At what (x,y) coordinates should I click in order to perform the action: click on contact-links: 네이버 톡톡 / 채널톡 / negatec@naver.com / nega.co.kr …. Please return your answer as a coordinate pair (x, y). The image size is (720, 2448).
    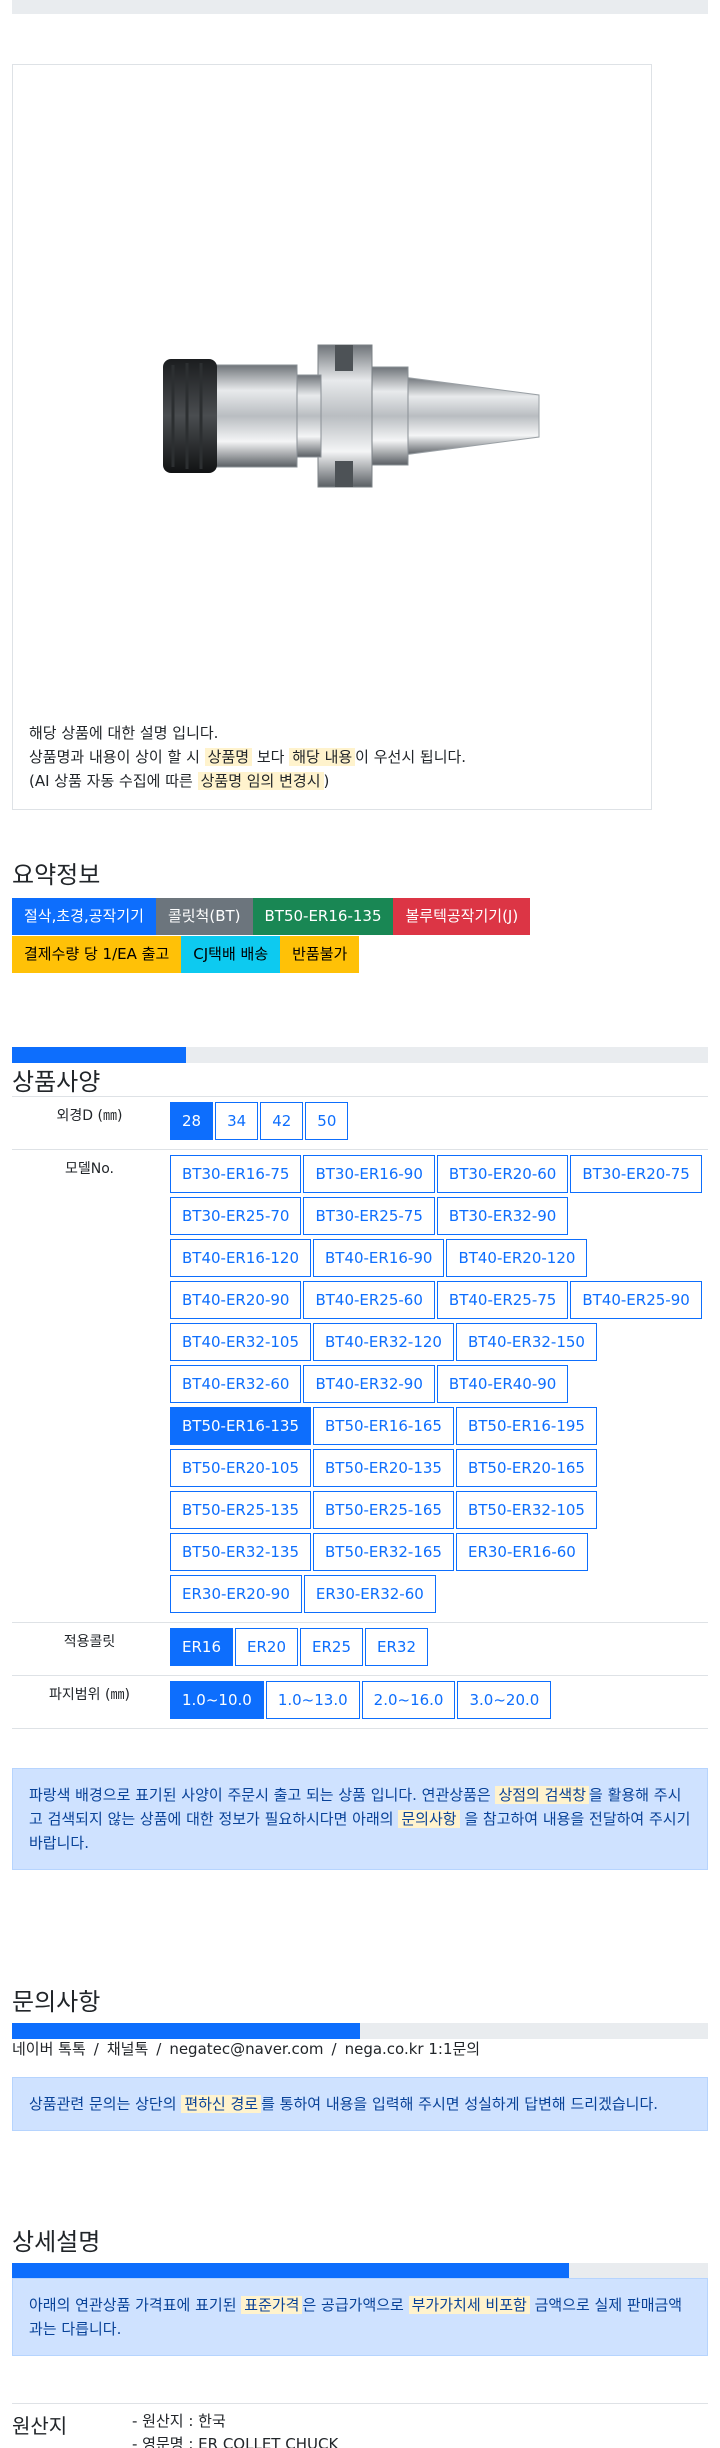
    Looking at the image, I should click on (246, 2048).